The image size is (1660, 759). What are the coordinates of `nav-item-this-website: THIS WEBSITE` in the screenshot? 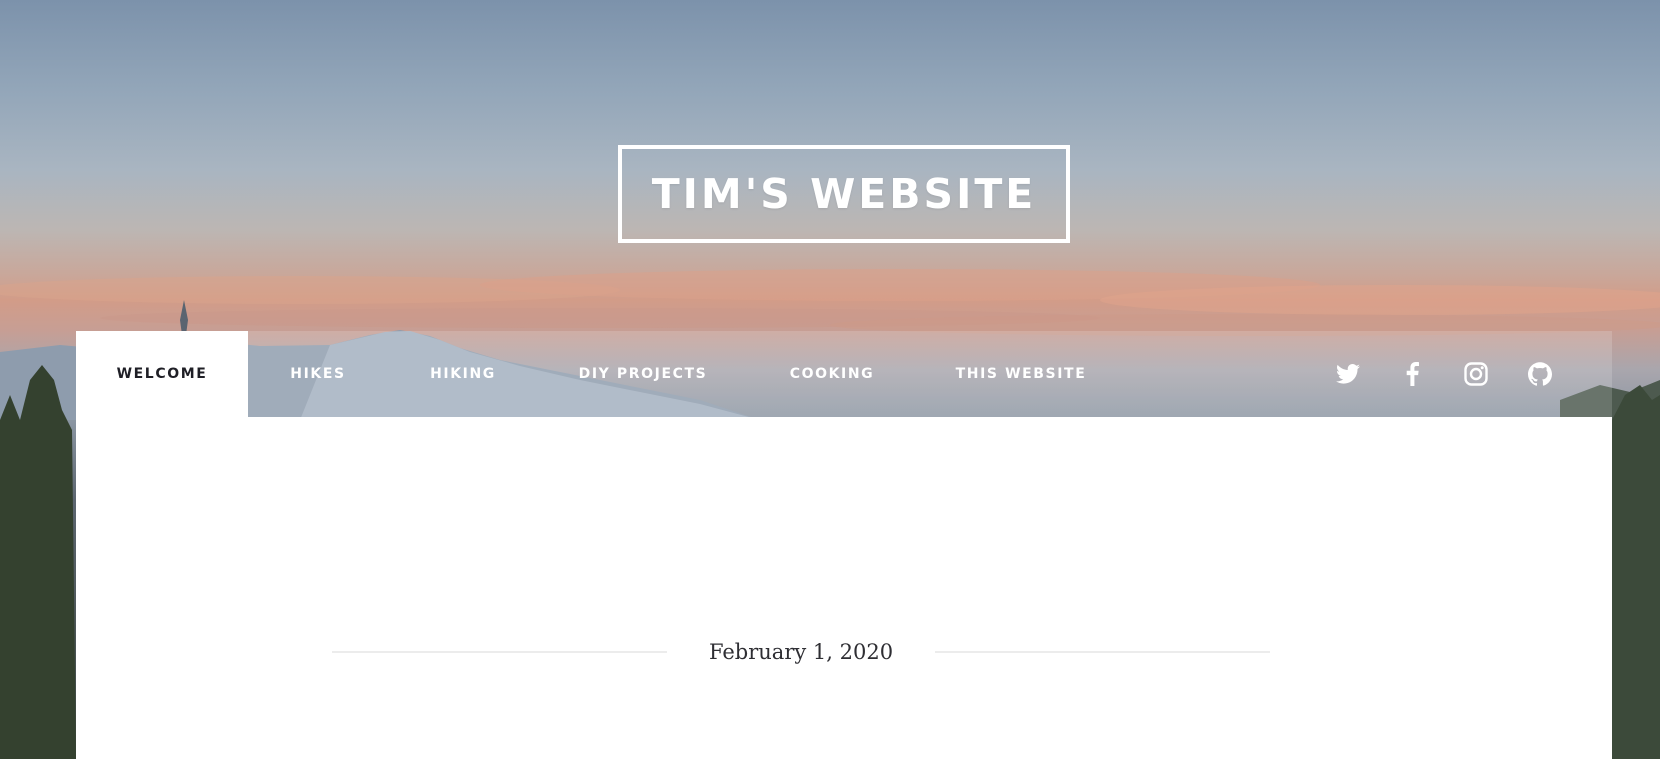 It's located at (1021, 374).